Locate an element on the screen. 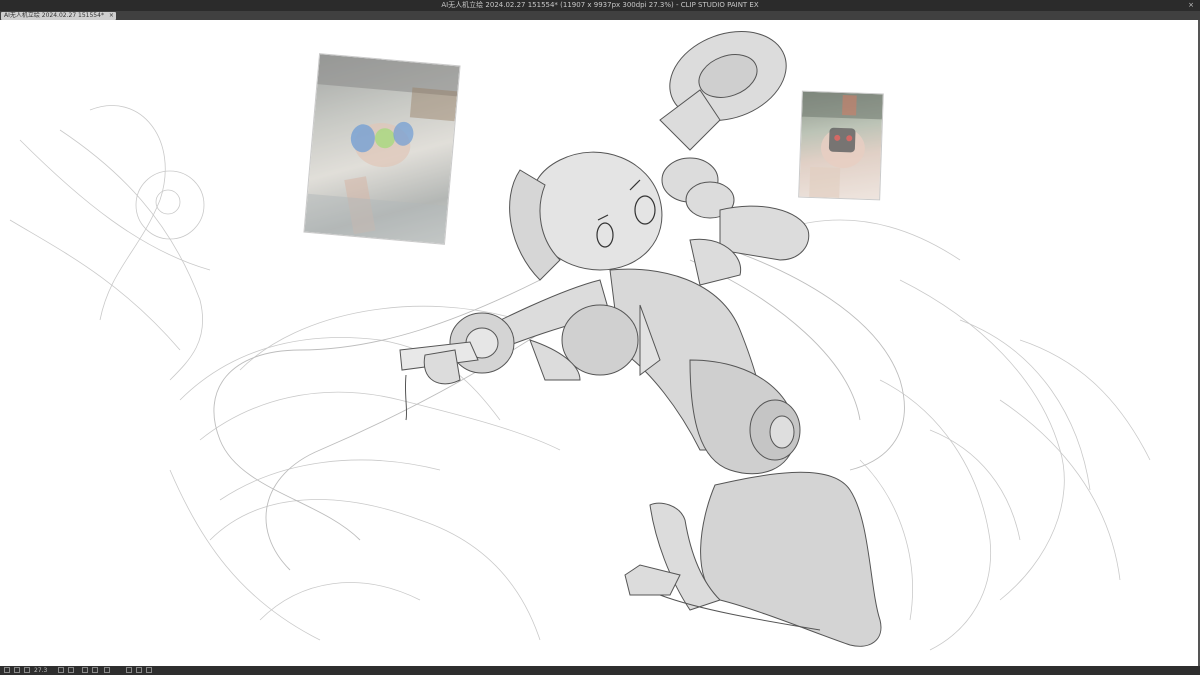  navigator-icon is located at coordinates (7, 670).